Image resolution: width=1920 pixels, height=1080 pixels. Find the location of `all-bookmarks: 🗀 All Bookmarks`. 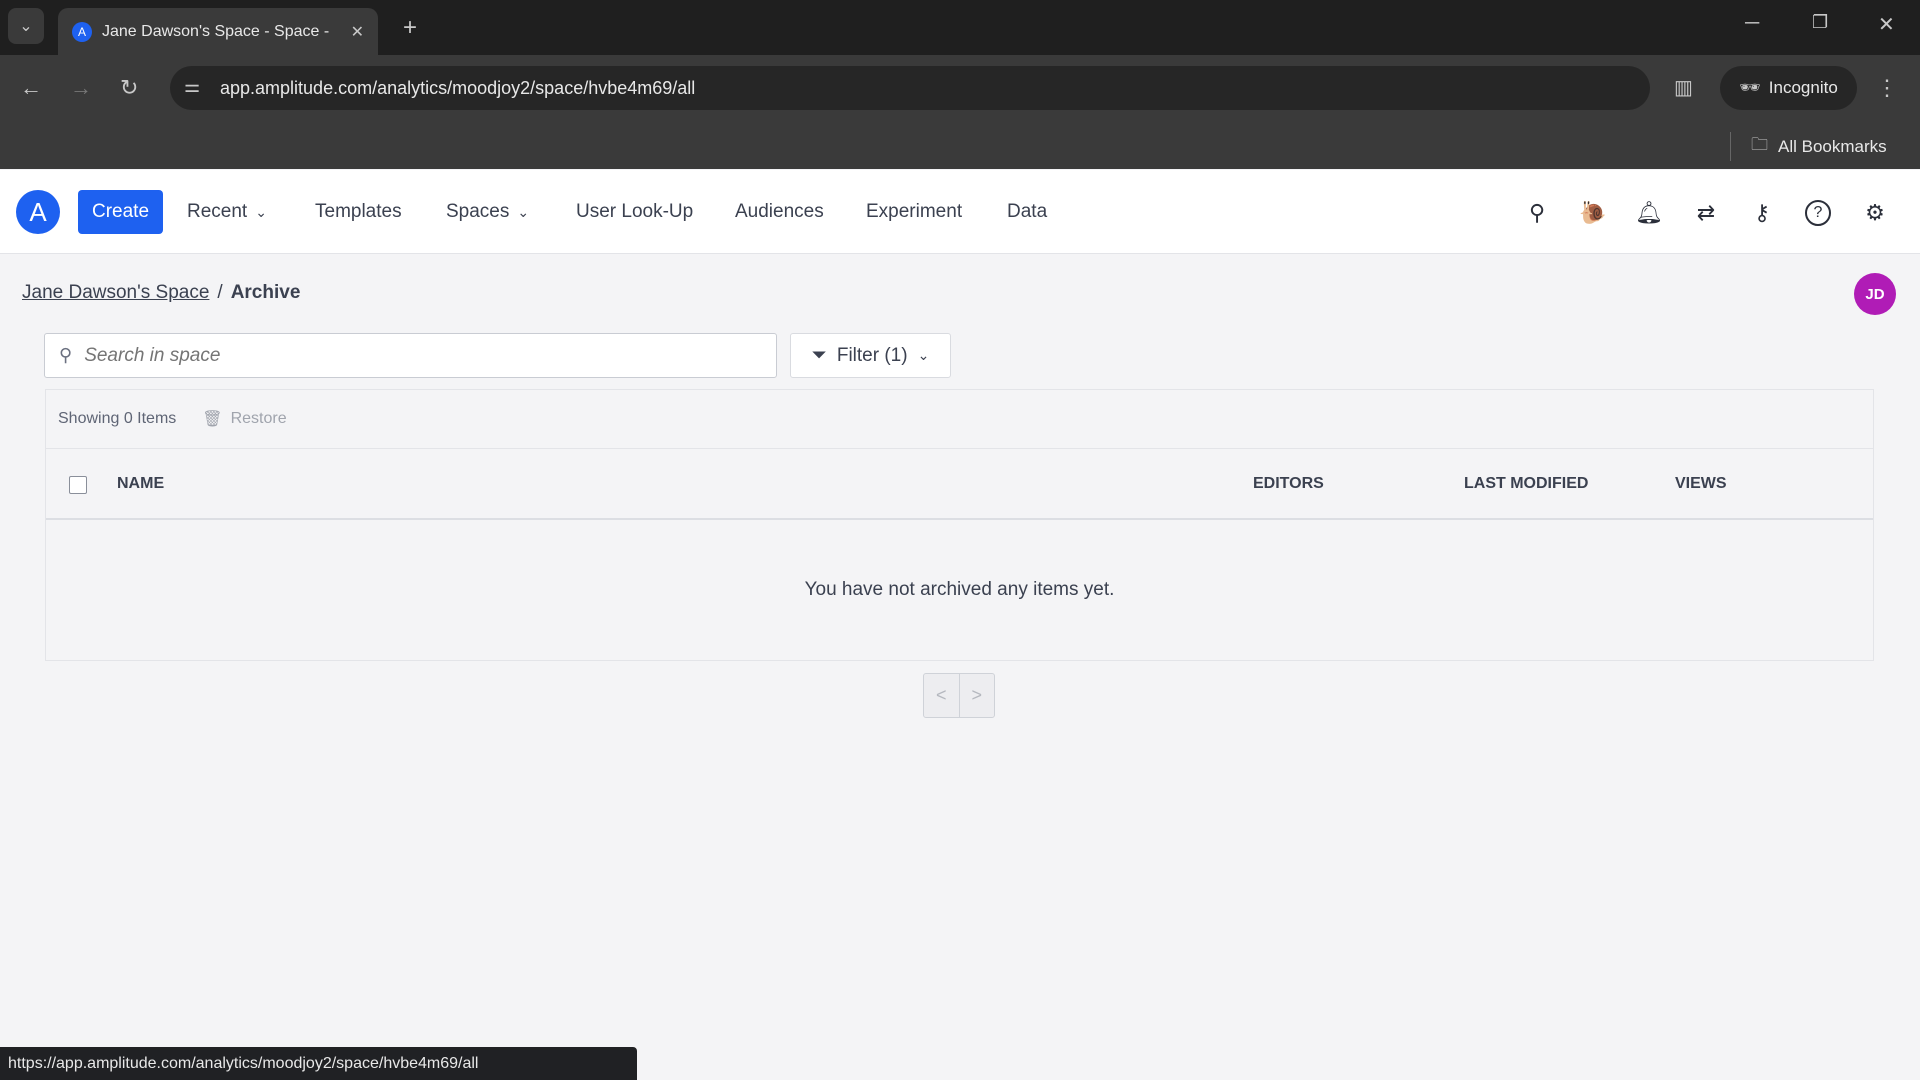

all-bookmarks: 🗀 All Bookmarks is located at coordinates (1808, 146).